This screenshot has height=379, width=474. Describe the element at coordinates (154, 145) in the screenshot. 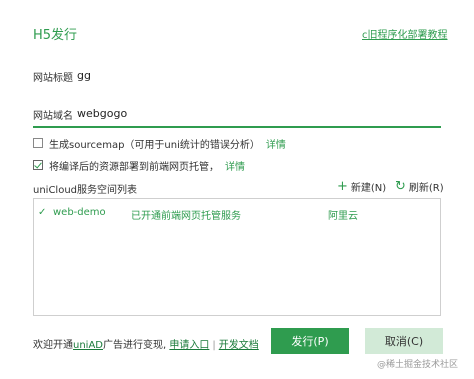

I see `sourcemap-label: 生成sourcemap（可用于uni统计的错误分析）` at that location.